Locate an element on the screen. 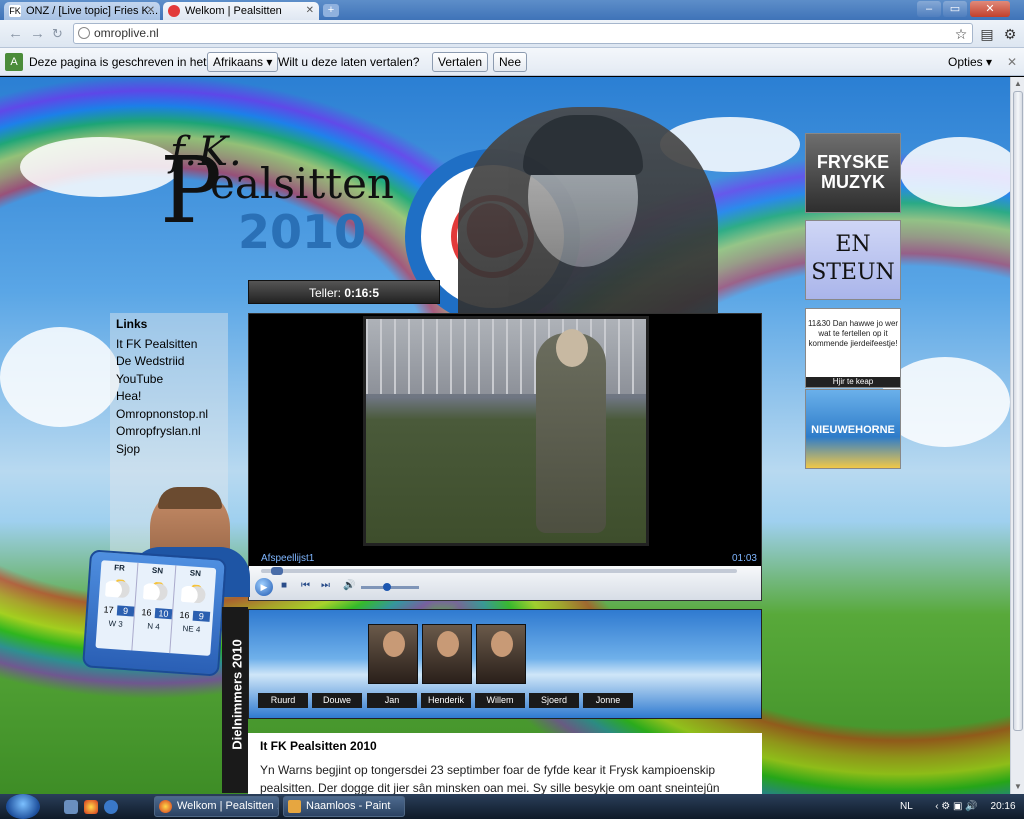 The height and width of the screenshot is (819, 1024). ad-buy-link: Hjir te keap is located at coordinates (853, 382).